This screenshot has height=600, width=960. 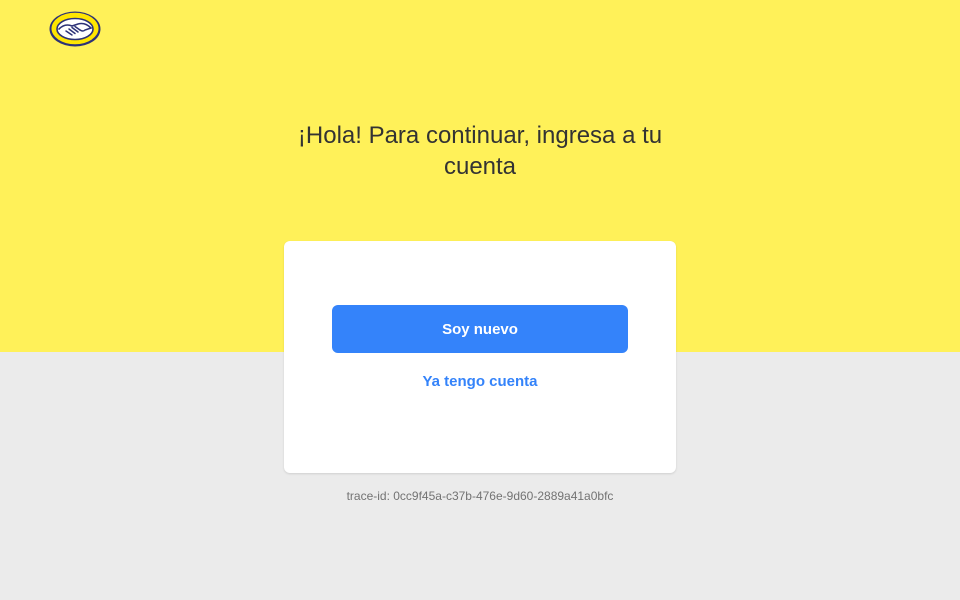 I want to click on handshake-logo-icon, so click(x=75, y=29).